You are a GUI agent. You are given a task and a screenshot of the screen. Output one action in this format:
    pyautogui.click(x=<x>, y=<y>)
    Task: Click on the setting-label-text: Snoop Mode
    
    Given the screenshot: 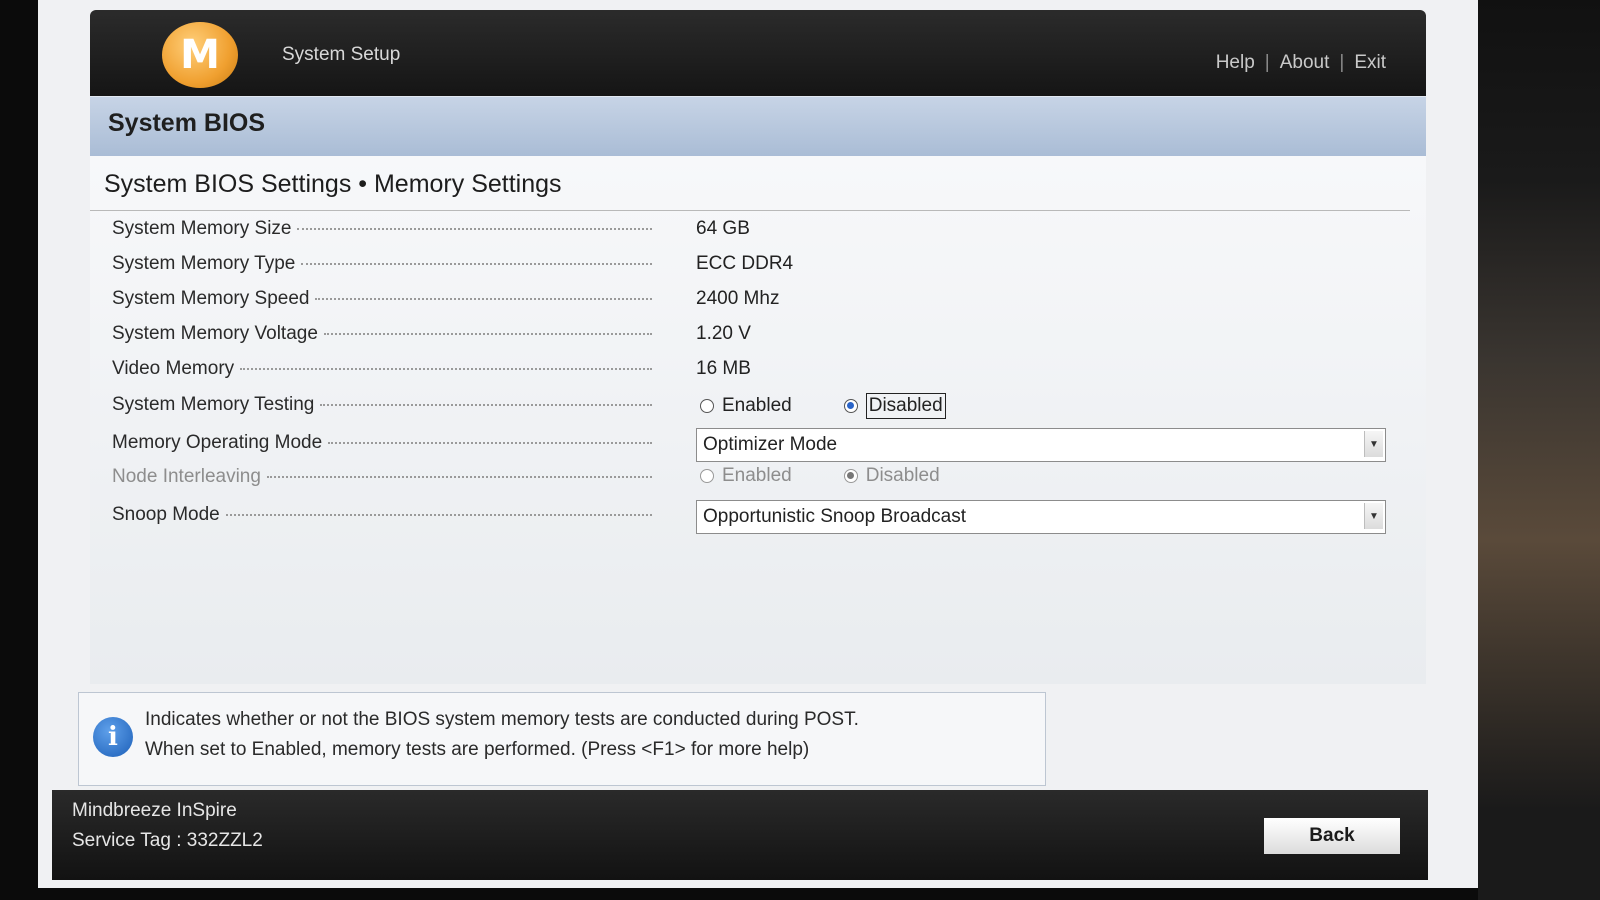 What is the action you would take?
    pyautogui.click(x=166, y=514)
    